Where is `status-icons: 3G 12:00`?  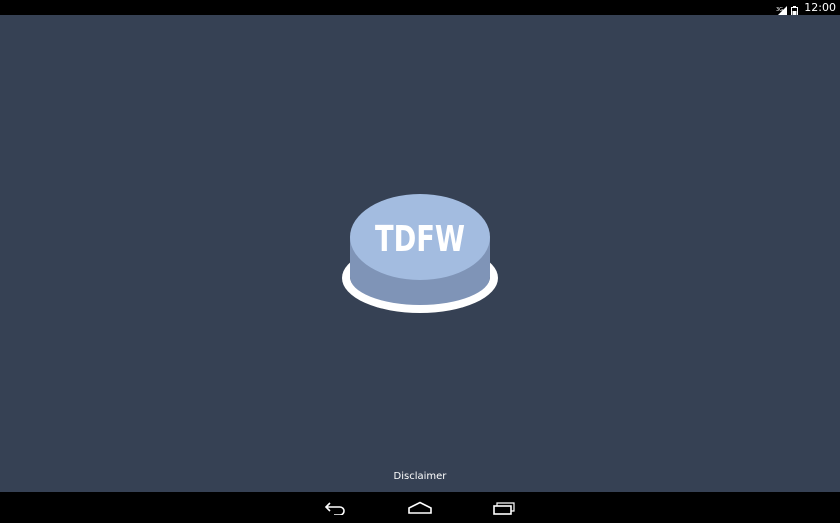
status-icons: 3G 12:00 is located at coordinates (806, 8).